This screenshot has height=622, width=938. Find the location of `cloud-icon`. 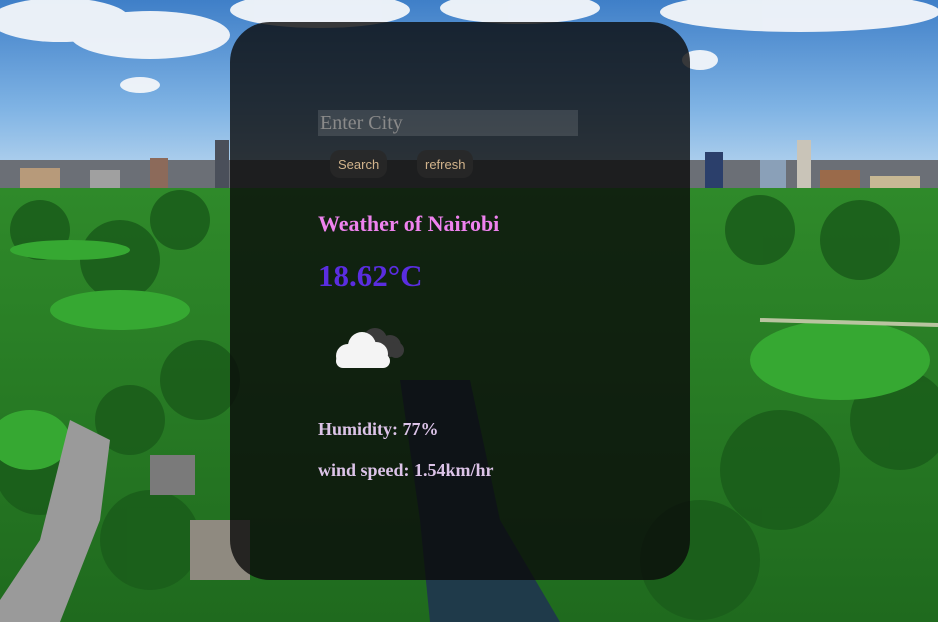

cloud-icon is located at coordinates (369, 347).